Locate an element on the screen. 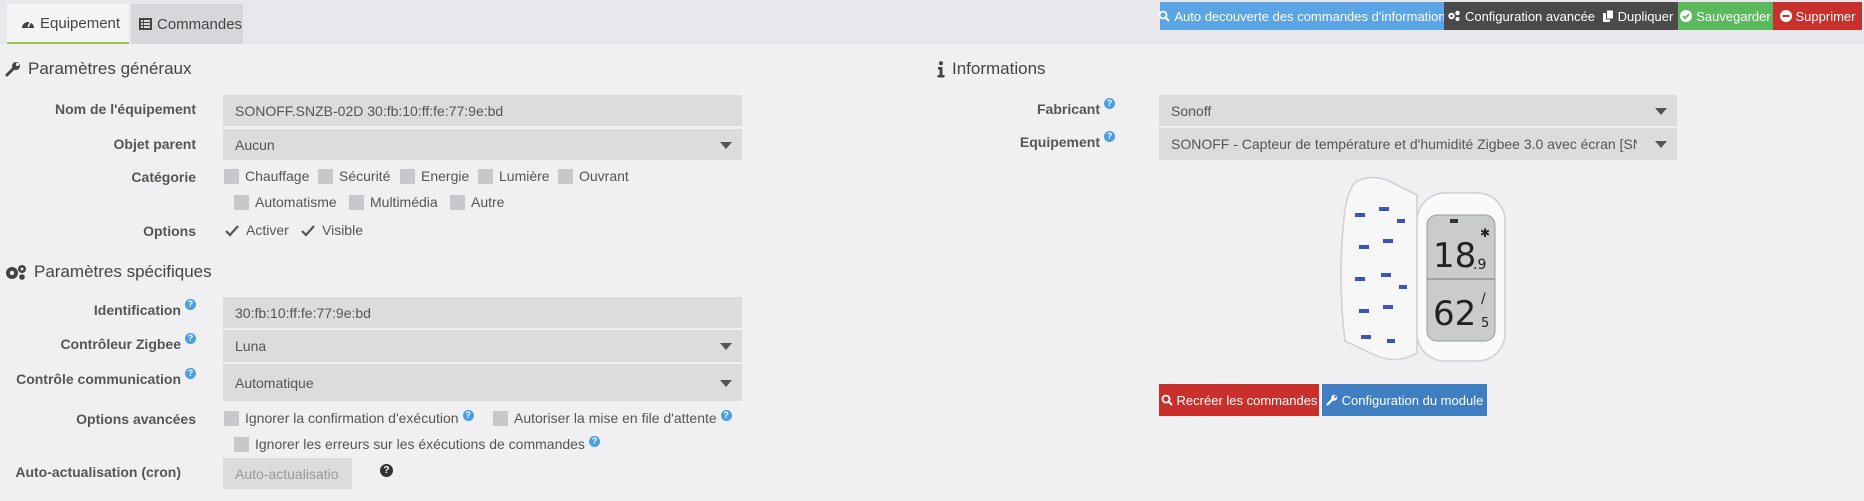  delete-button: Supprimer is located at coordinates (1817, 16).